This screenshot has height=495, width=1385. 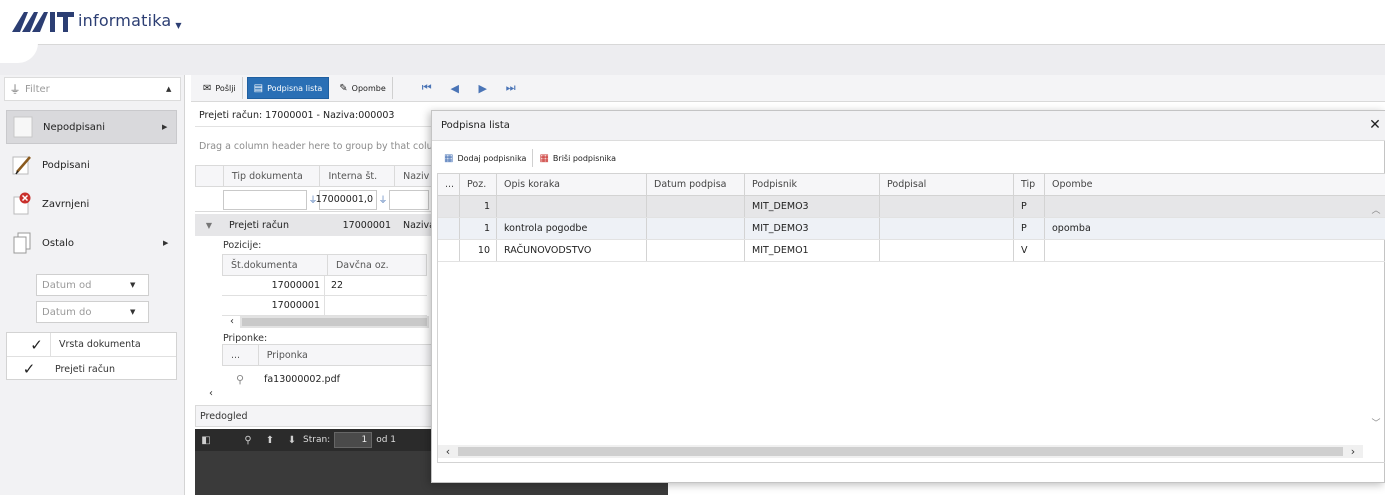 I want to click on column-header-type: Tip dokumenta, so click(x=272, y=176).